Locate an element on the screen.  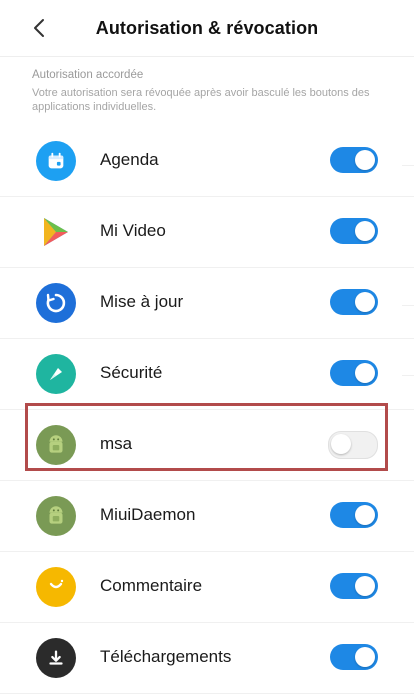
app-label: MiuiDaemon is located at coordinates (148, 514).